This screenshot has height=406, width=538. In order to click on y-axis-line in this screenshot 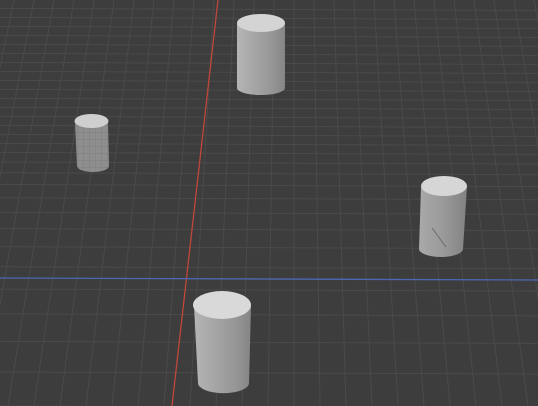, I will do `click(269, 279)`.